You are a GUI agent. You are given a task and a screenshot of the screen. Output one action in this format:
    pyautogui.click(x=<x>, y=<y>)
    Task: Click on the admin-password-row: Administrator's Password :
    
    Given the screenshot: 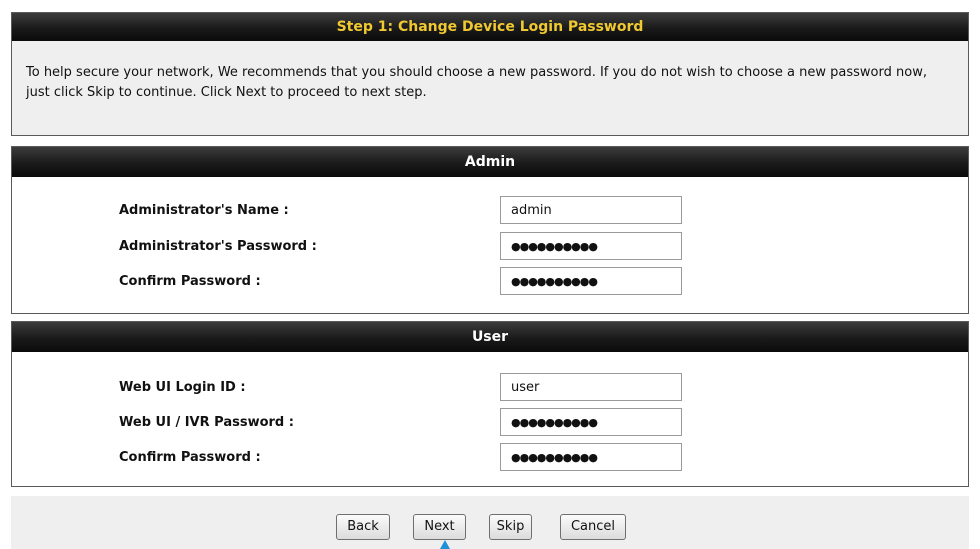 What is the action you would take?
    pyautogui.click(x=490, y=247)
    